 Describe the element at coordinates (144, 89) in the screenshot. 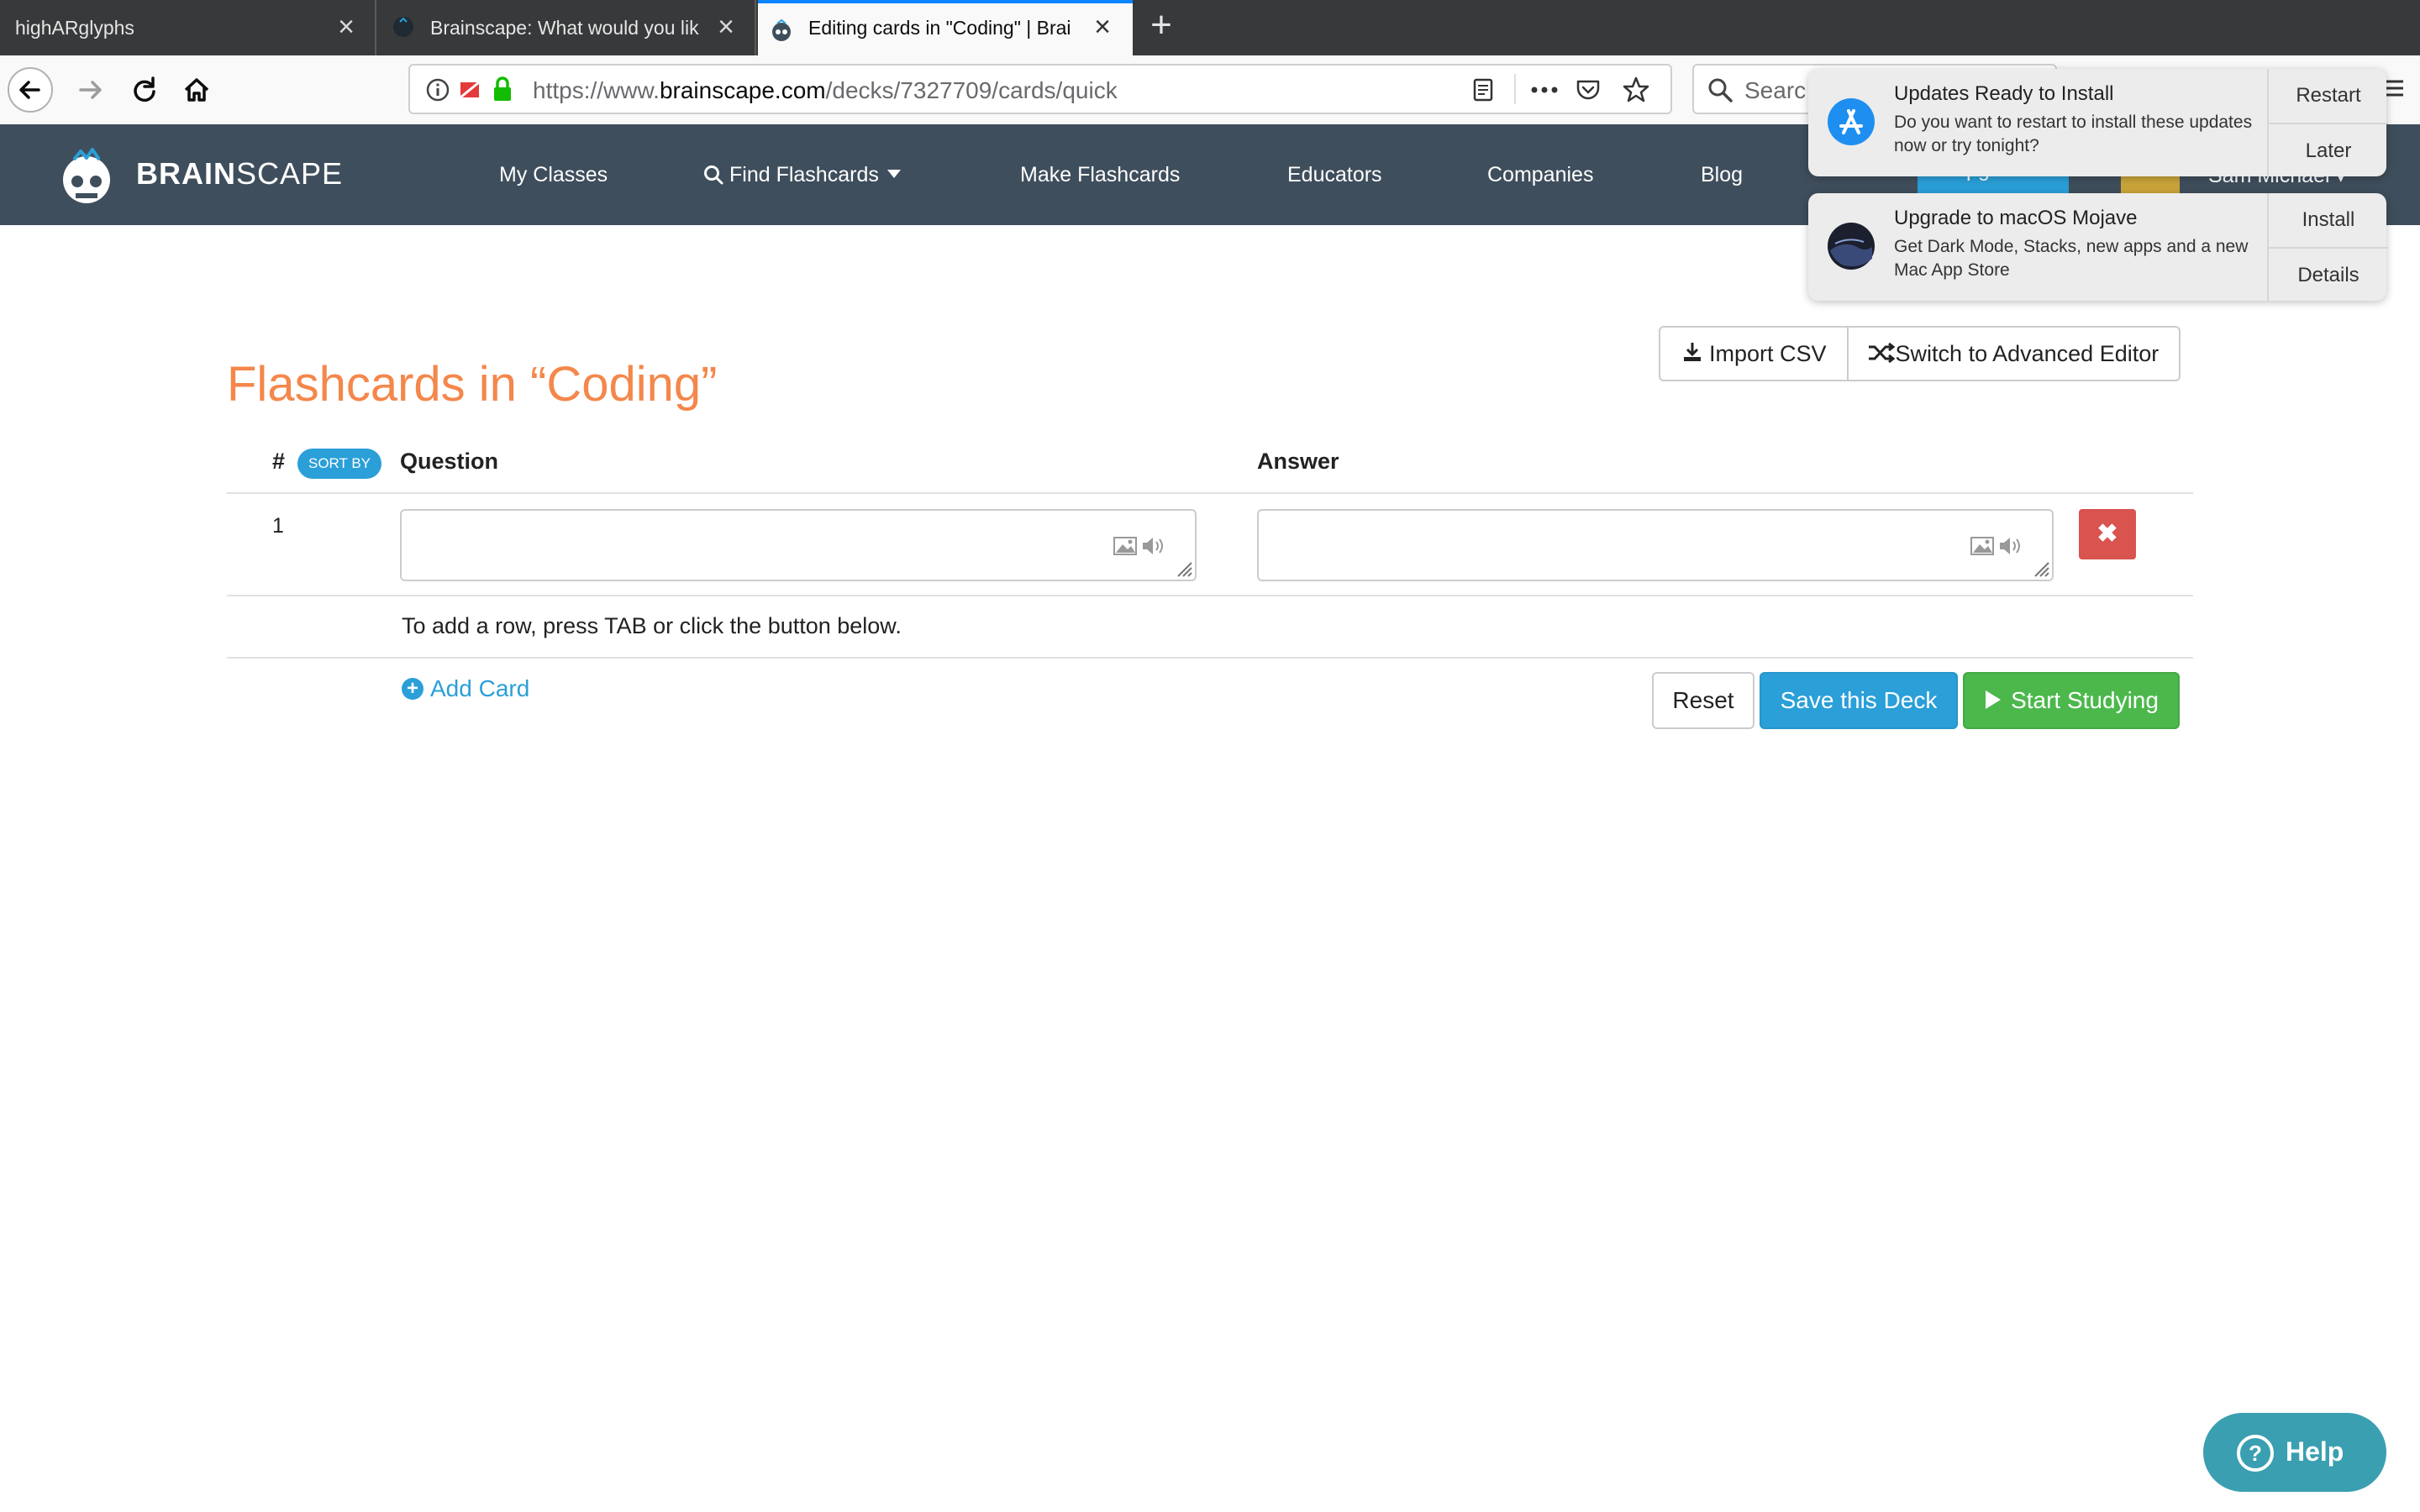

I see `reload-icon` at that location.